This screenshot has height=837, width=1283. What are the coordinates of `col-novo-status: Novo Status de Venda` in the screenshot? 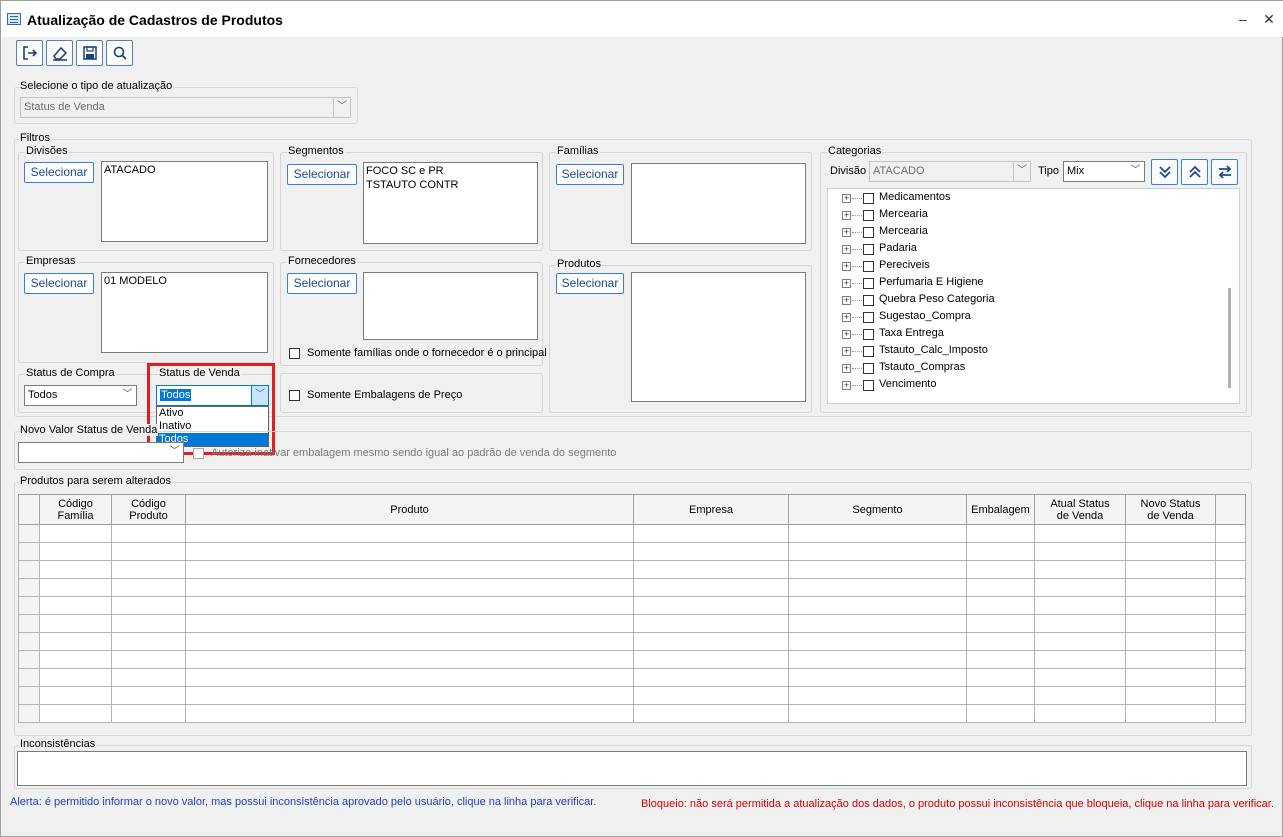 It's located at (1170, 509).